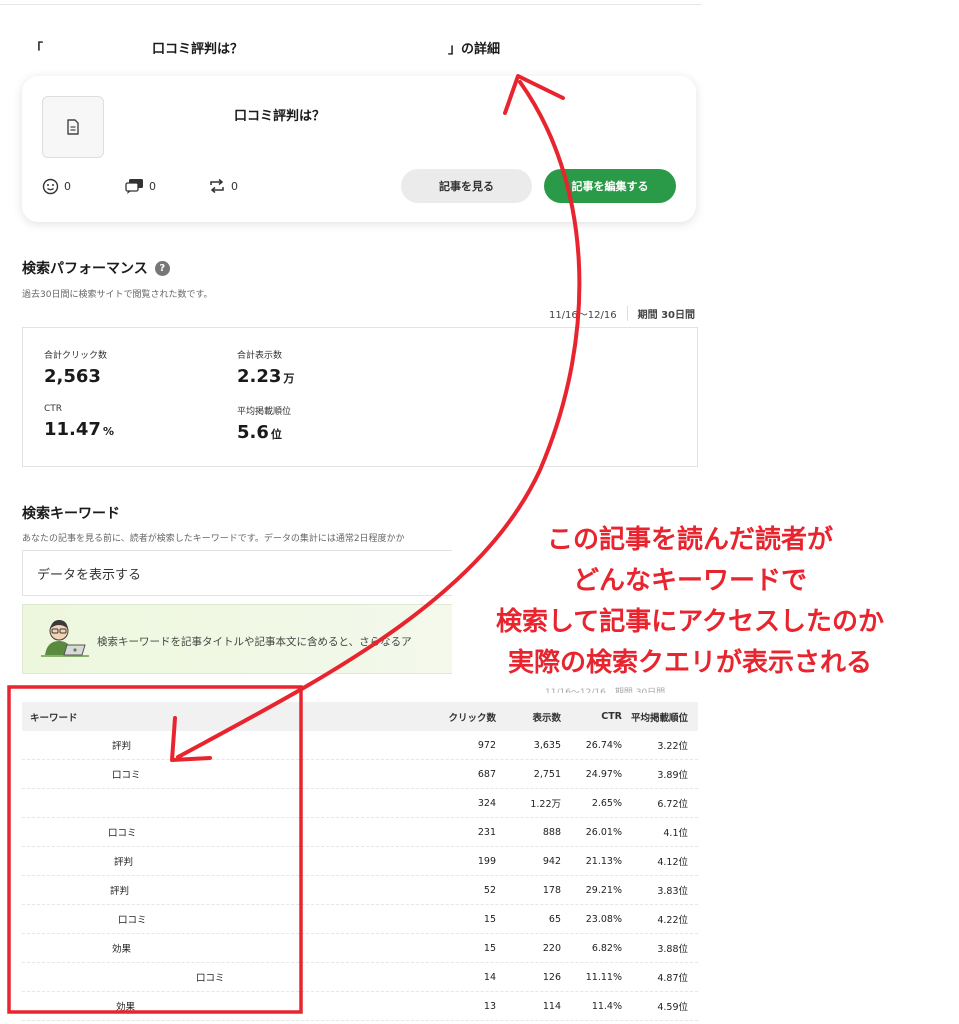 This screenshot has height=1024, width=959. Describe the element at coordinates (489, 890) in the screenshot. I see `row-clicks: 52` at that location.